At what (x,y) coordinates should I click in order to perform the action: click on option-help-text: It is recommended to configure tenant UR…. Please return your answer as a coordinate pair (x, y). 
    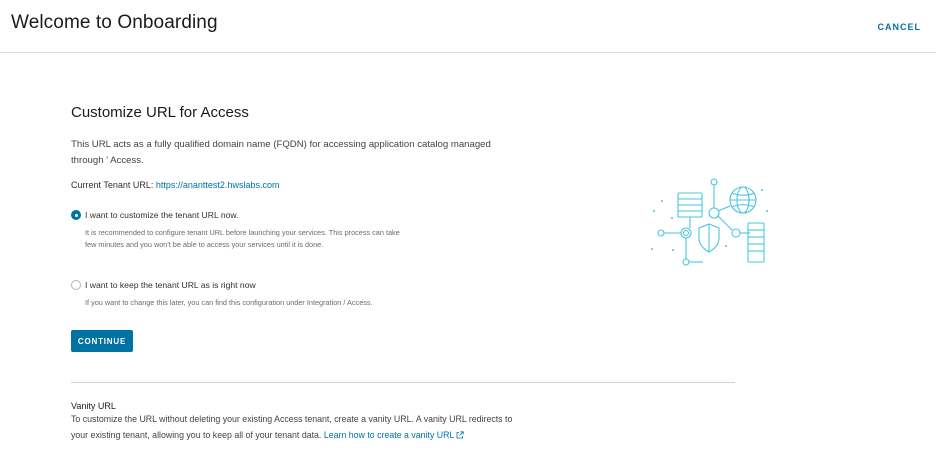
    Looking at the image, I should click on (242, 238).